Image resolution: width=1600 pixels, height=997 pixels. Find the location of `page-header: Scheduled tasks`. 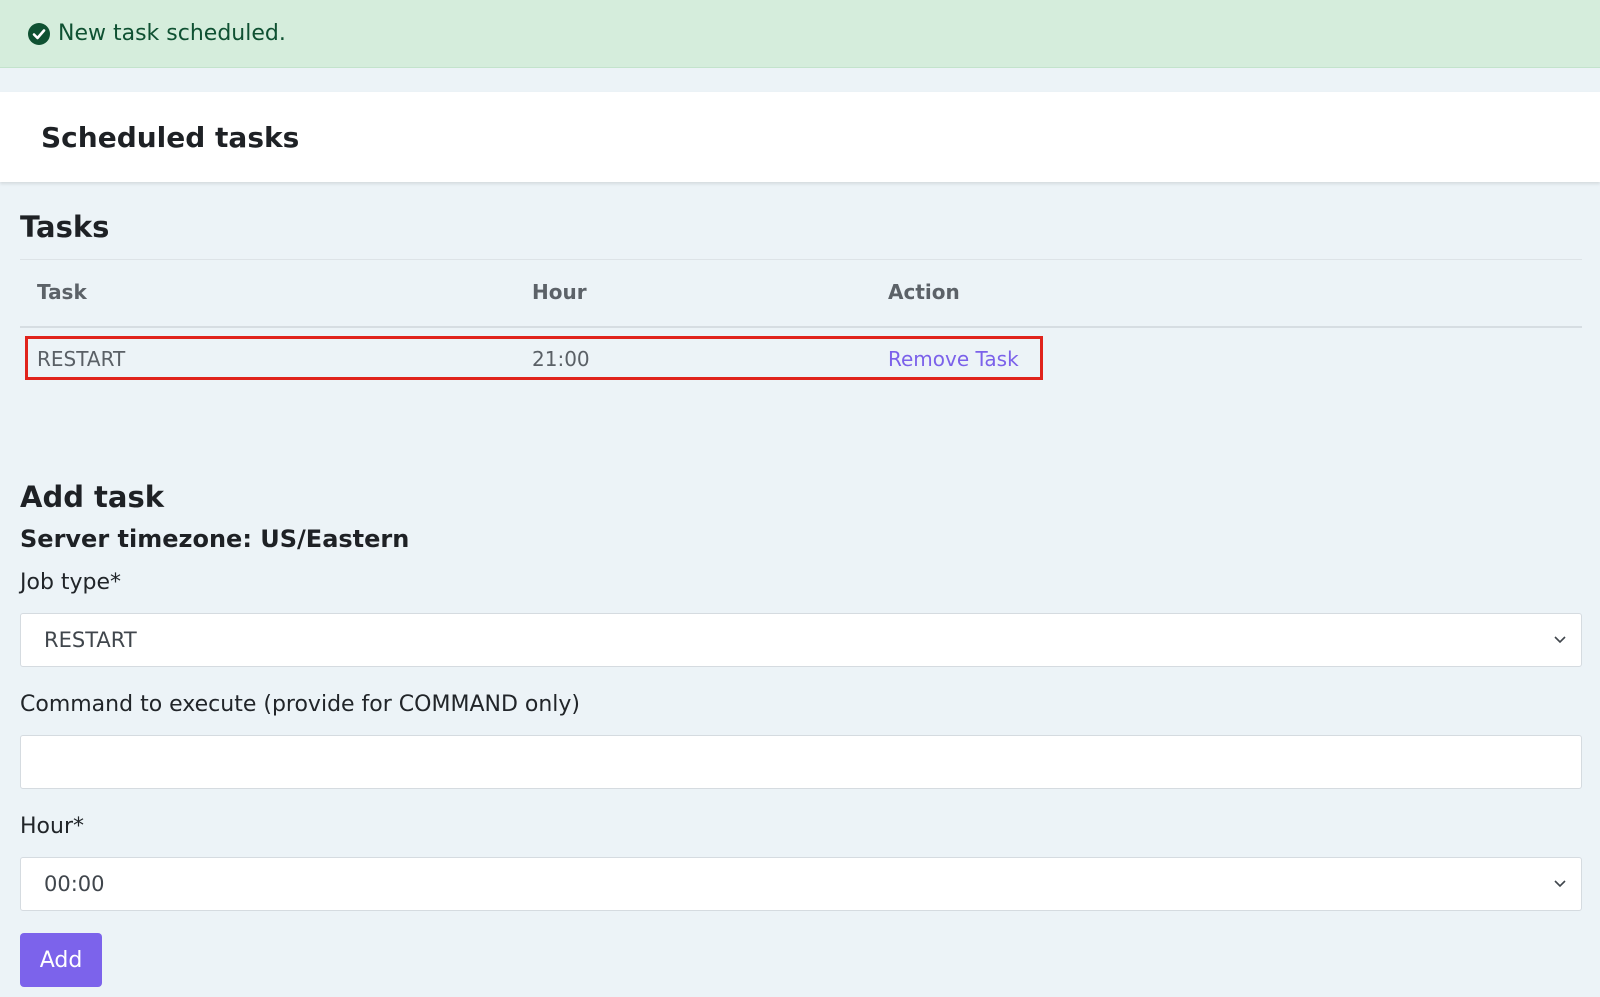

page-header: Scheduled tasks is located at coordinates (800, 137).